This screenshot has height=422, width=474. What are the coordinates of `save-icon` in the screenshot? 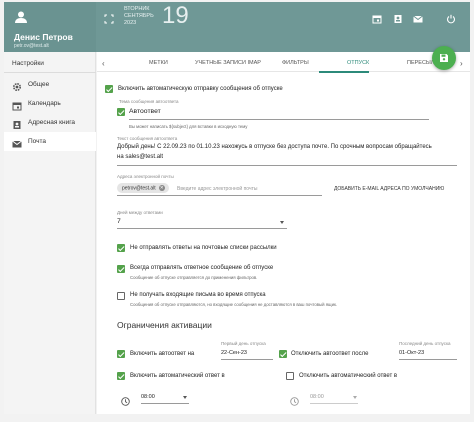 It's located at (444, 58).